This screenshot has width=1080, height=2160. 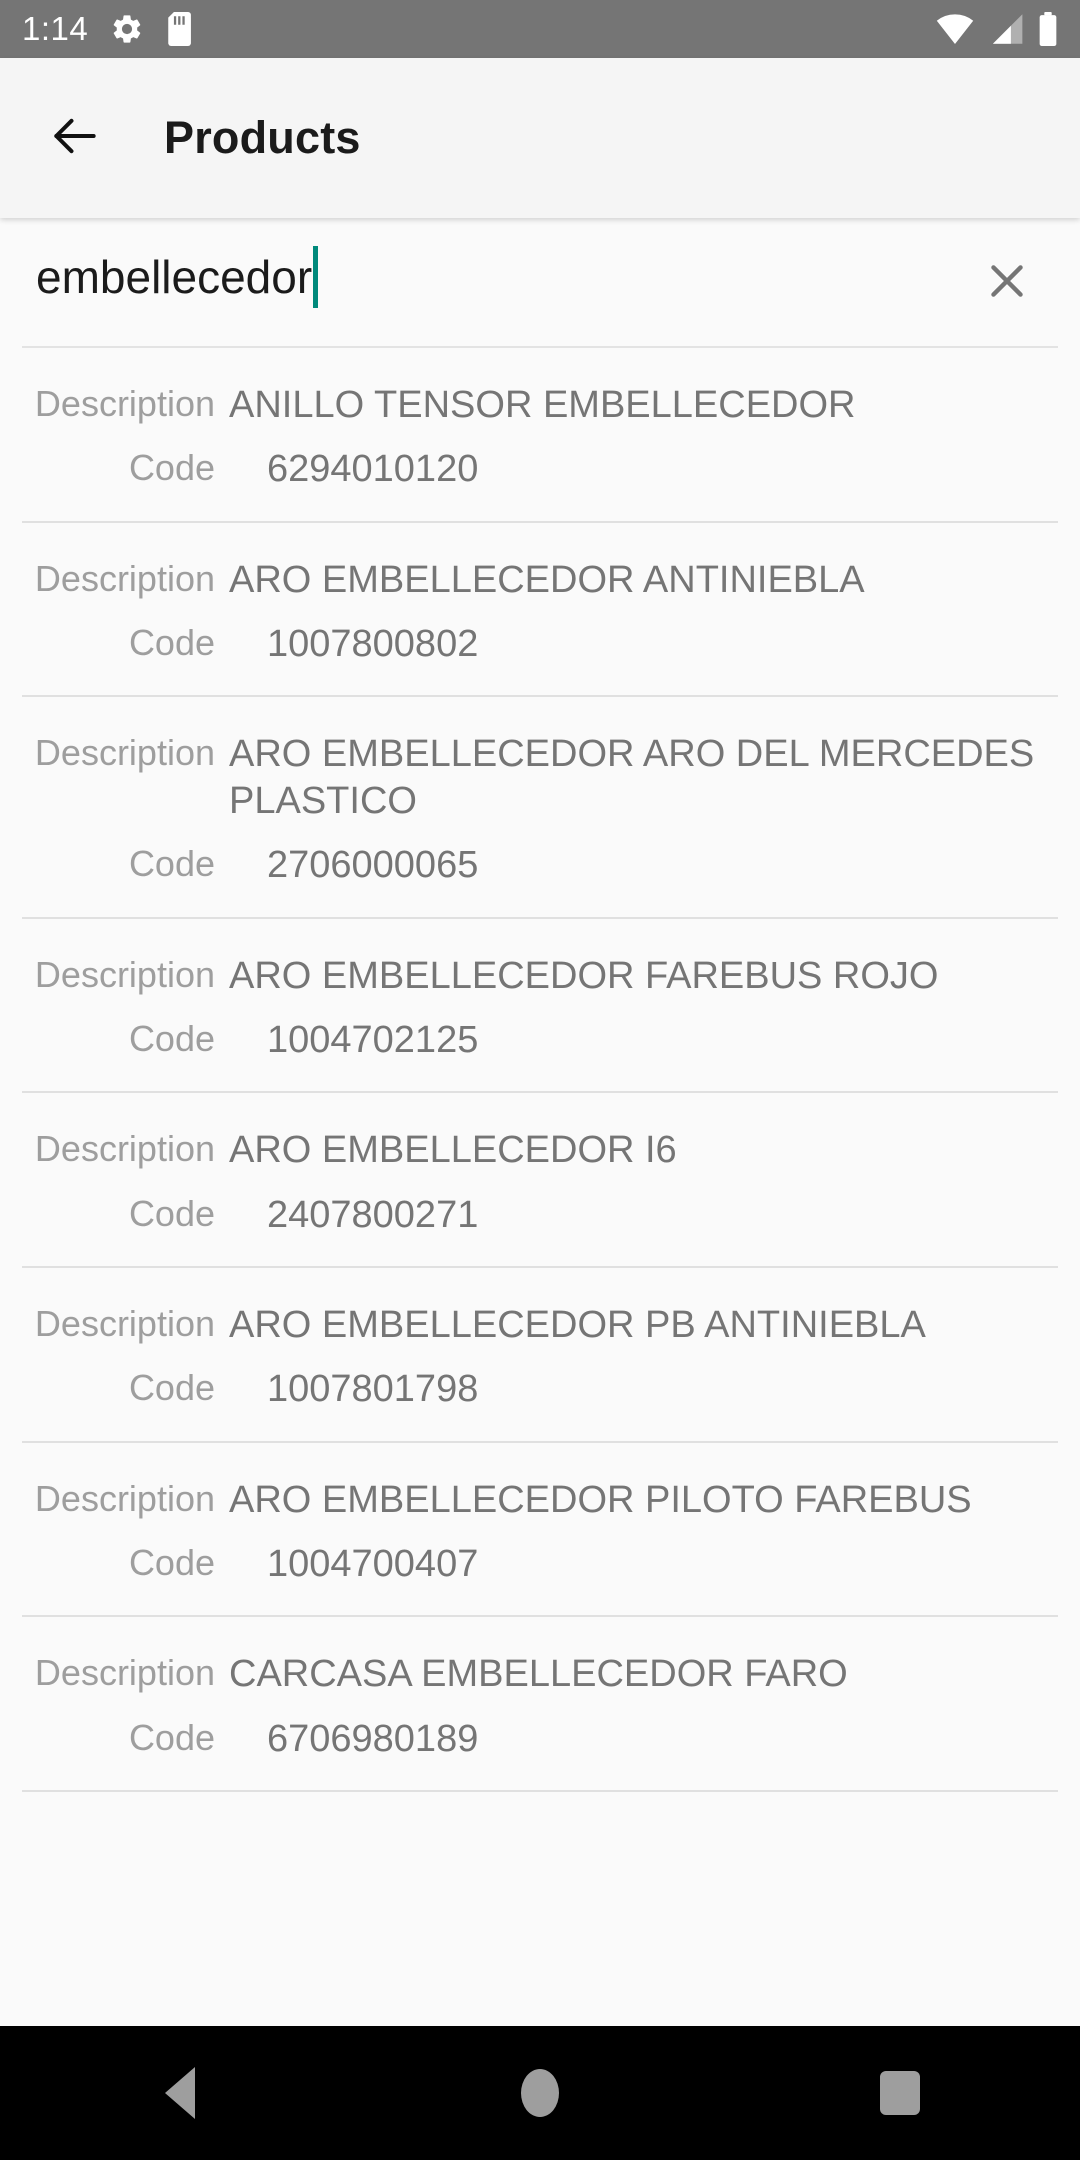 I want to click on code-row: Code 1004700407, so click(x=540, y=1564).